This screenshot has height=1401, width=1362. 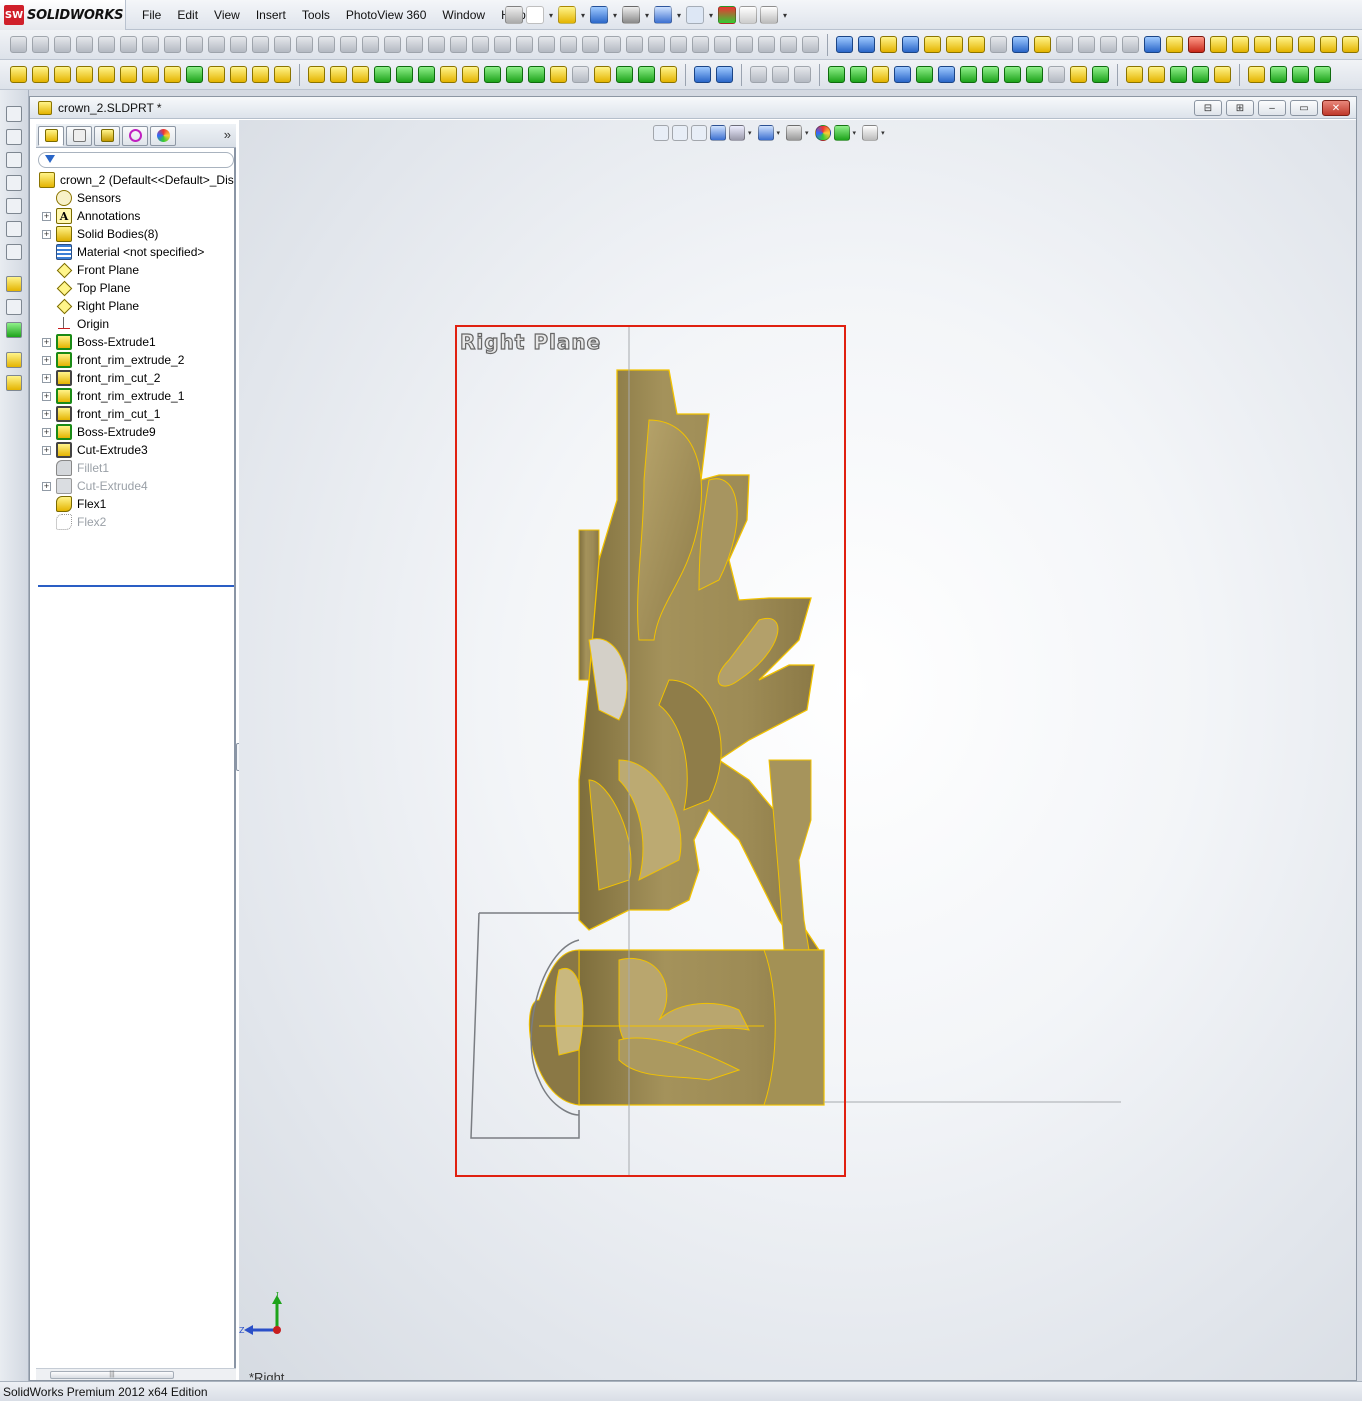 I want to click on command-row1-tool-21-icon, so click(x=480, y=44).